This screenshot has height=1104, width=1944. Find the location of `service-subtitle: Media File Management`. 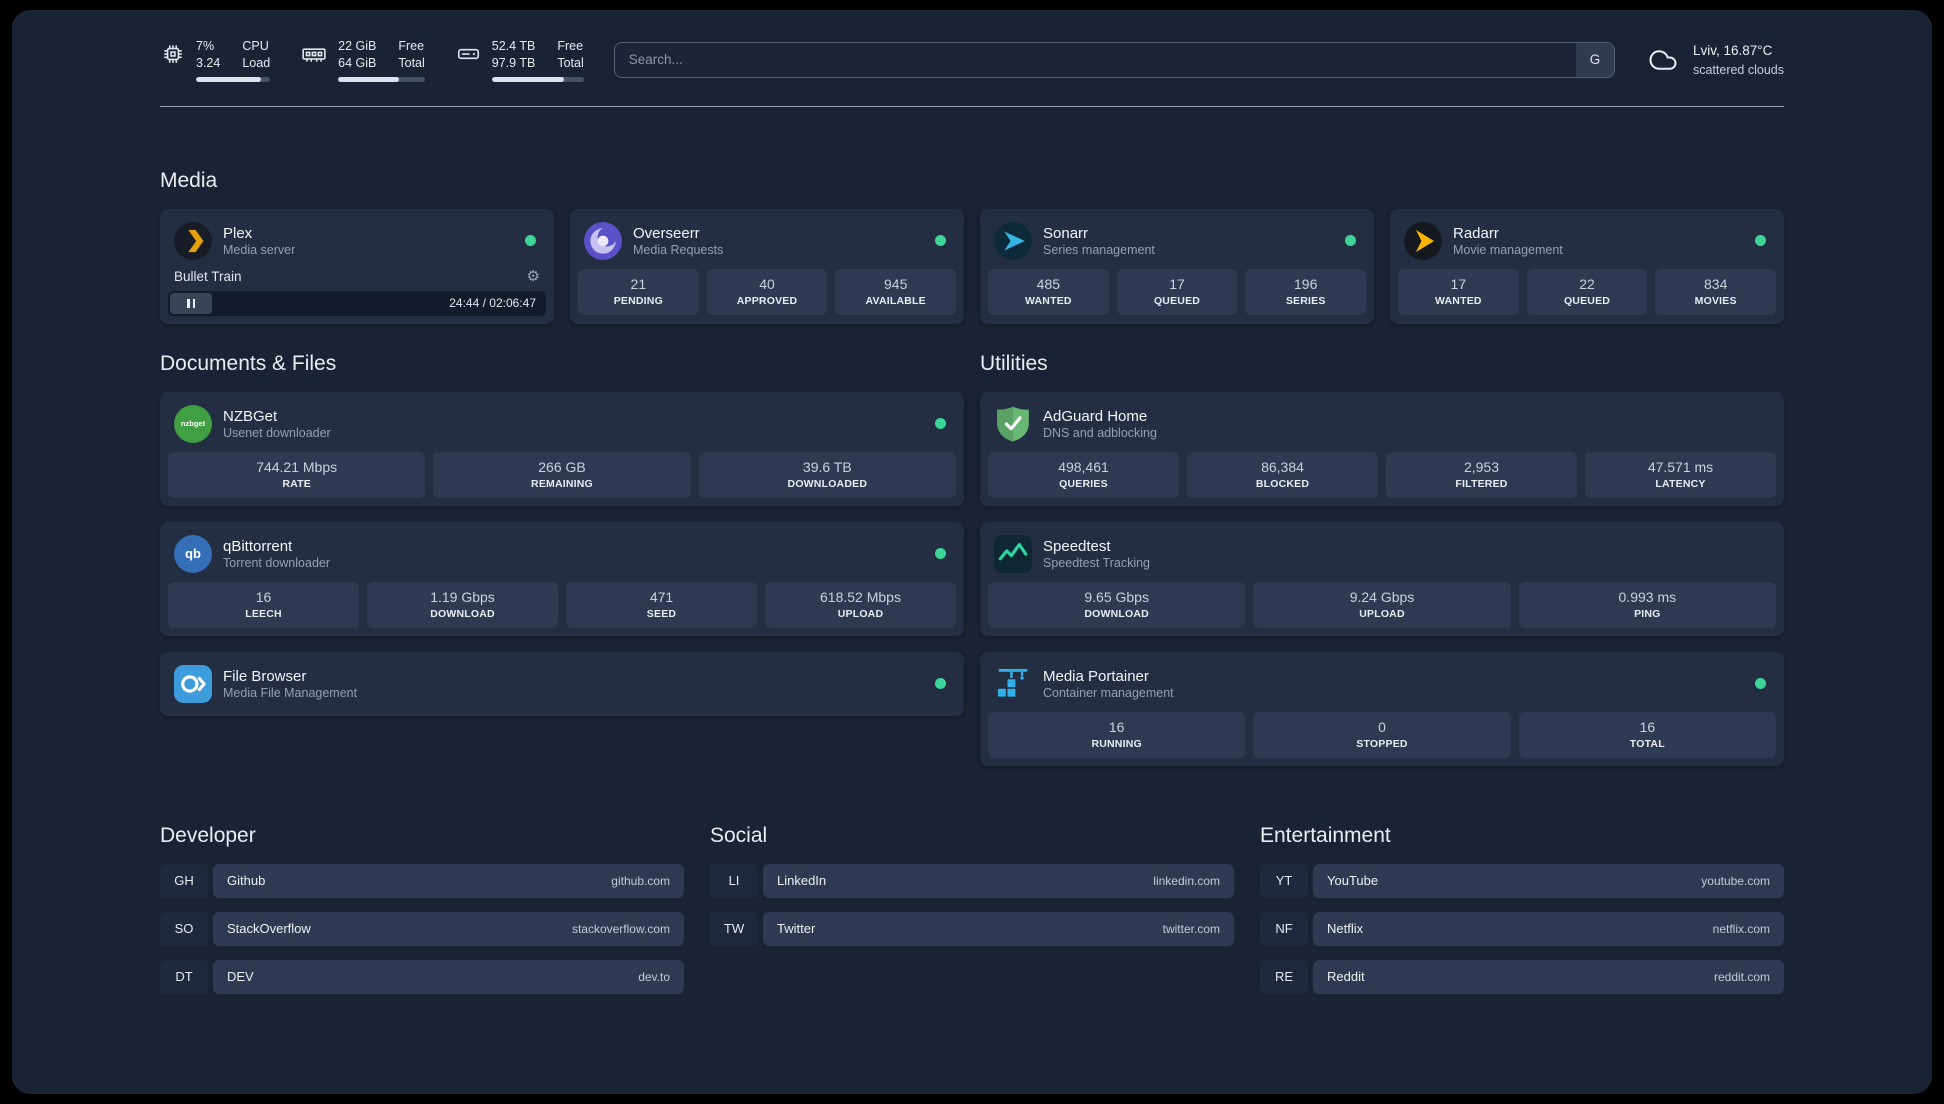

service-subtitle: Media File Management is located at coordinates (290, 692).